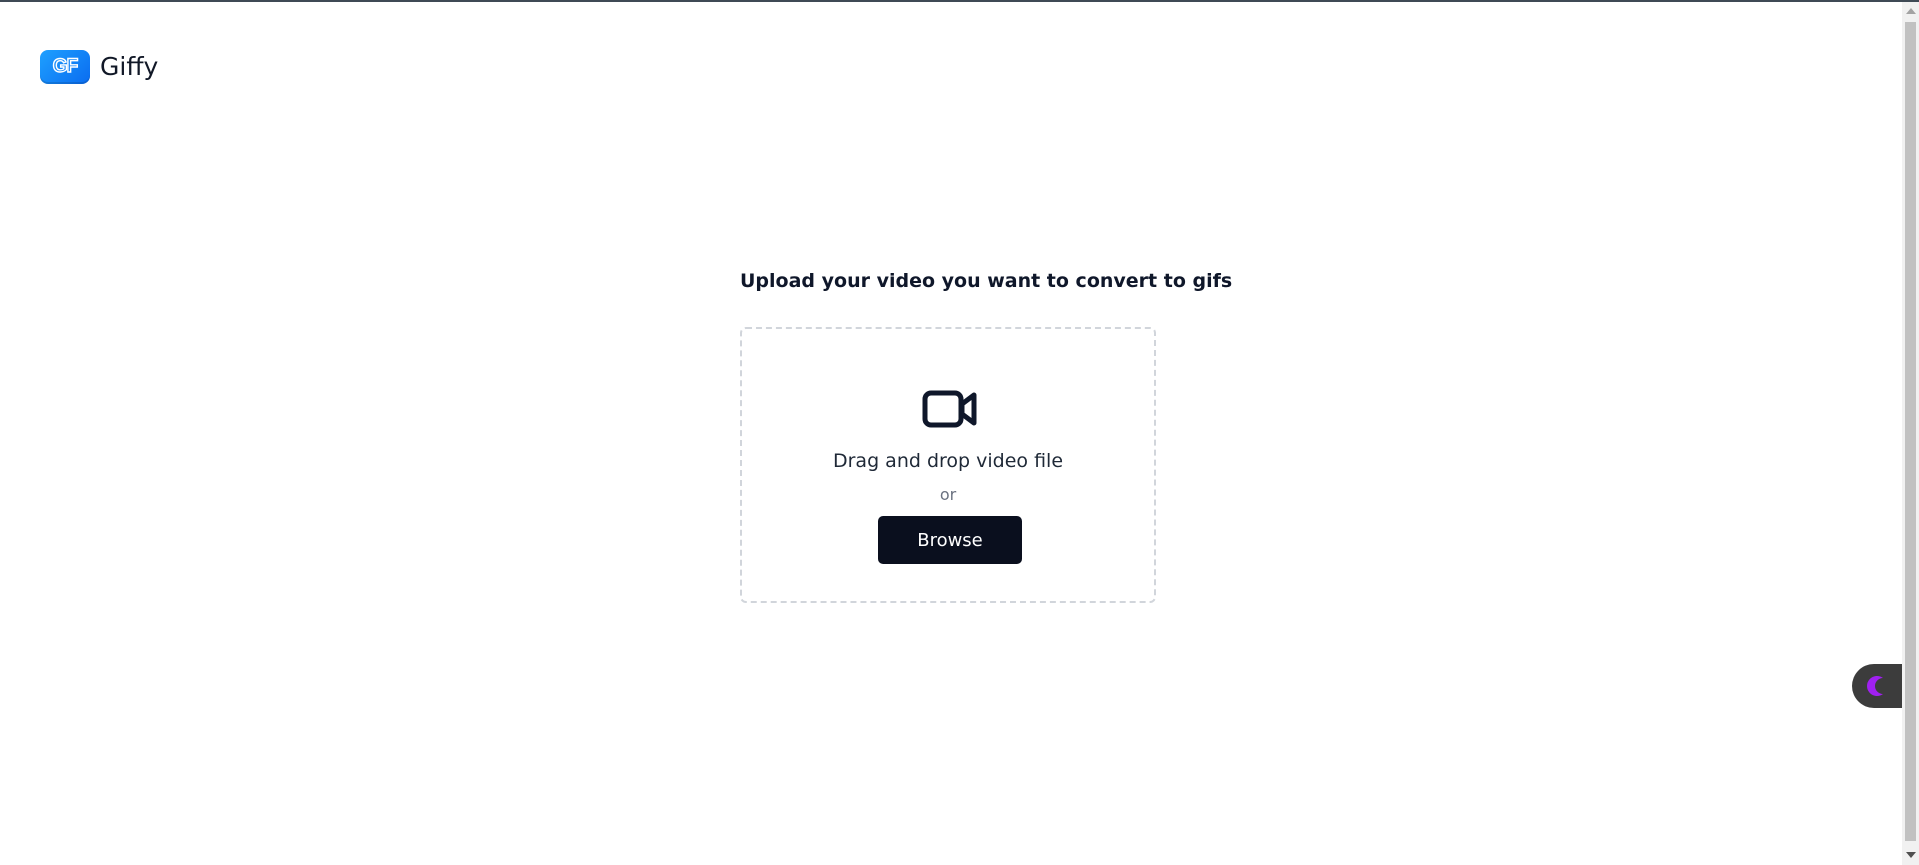  I want to click on video-dropzone: Drag and drop video file or Browse, so click(948, 465).